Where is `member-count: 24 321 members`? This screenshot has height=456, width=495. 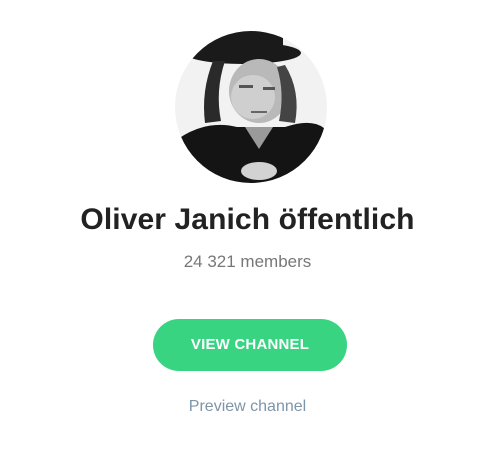 member-count: 24 321 members is located at coordinates (247, 261).